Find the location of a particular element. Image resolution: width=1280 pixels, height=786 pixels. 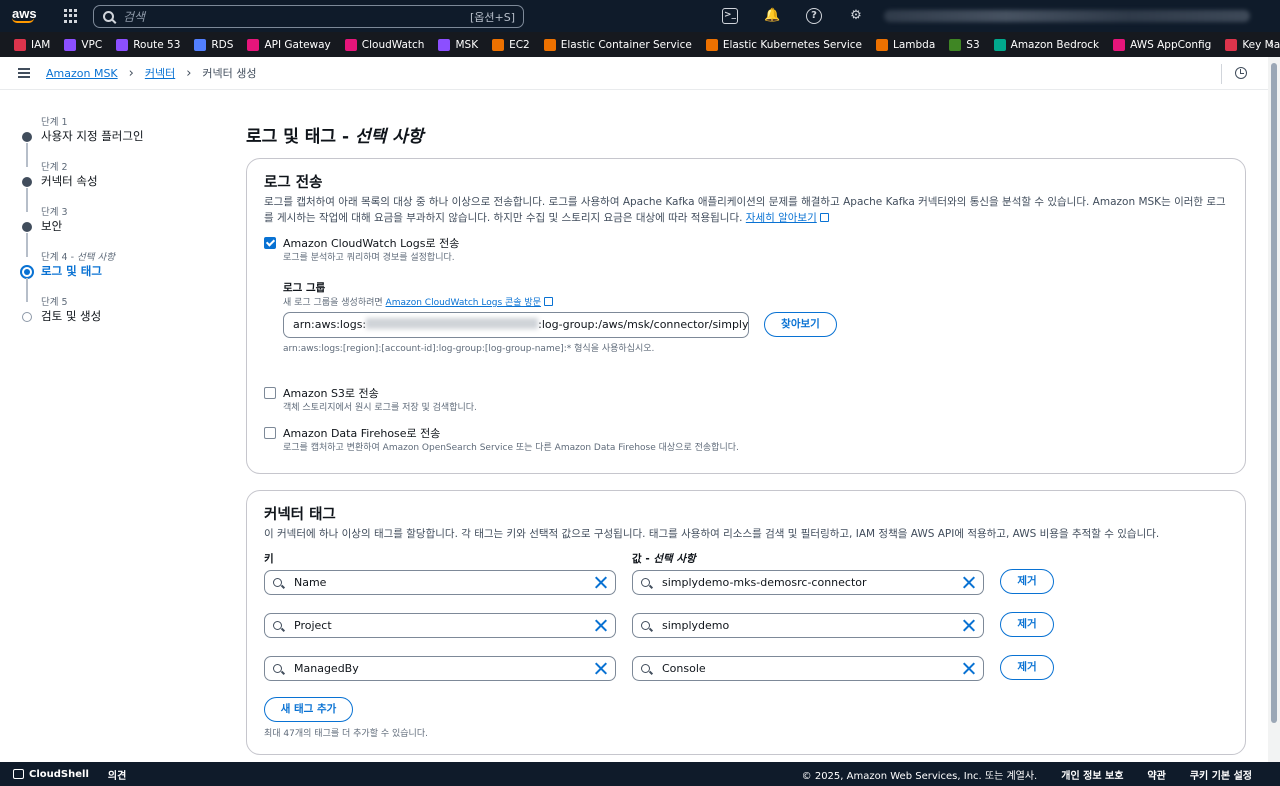

step-4: 단계 4 - 선택 사항 로그 및 태그 is located at coordinates (120, 275).